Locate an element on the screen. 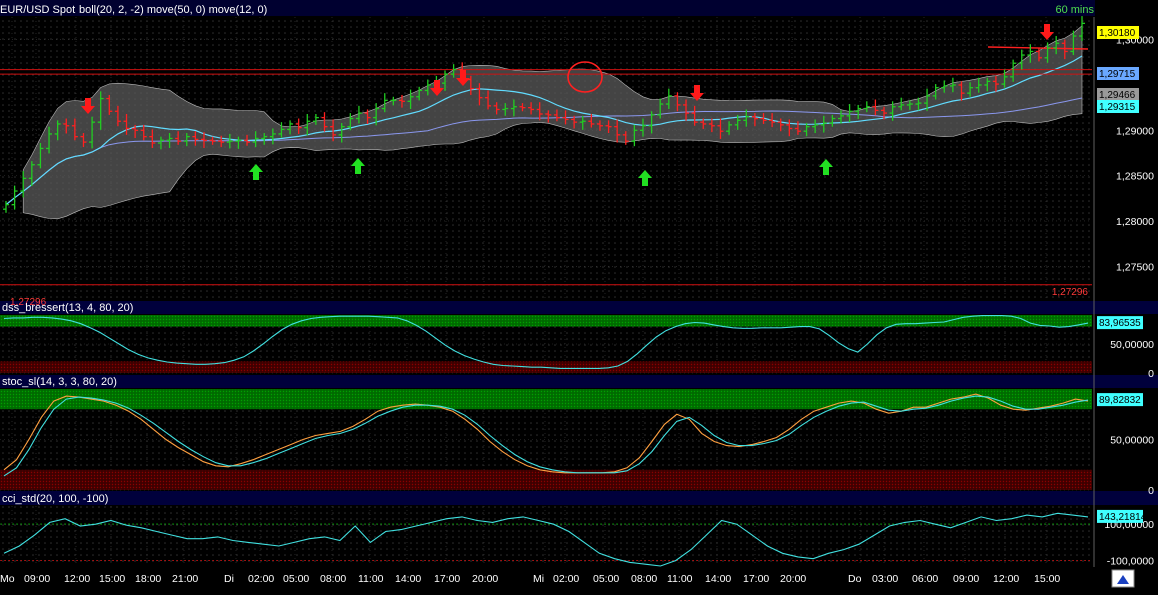 This screenshot has width=1158, height=595. time-label: 21:00 is located at coordinates (185, 579).